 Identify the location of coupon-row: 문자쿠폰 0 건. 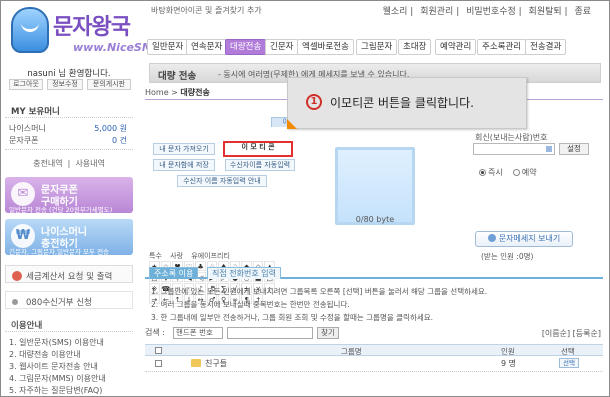
(68, 140).